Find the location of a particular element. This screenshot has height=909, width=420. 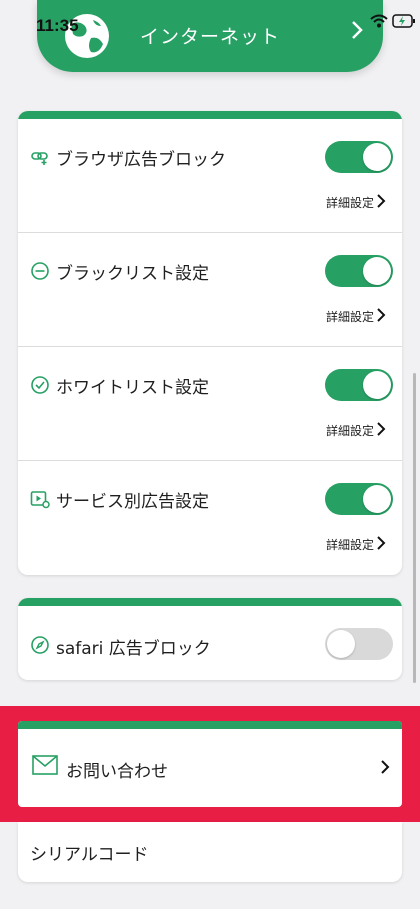

minus-circle-icon is located at coordinates (40, 271).